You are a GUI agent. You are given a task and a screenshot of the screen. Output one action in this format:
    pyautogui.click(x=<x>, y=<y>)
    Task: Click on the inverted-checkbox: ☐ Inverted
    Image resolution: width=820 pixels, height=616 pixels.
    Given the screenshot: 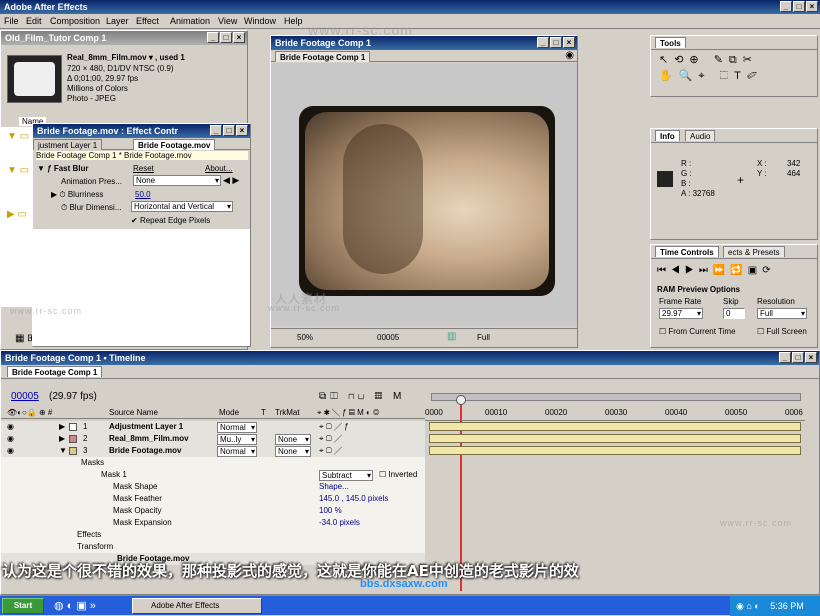 What is the action you would take?
    pyautogui.click(x=398, y=475)
    